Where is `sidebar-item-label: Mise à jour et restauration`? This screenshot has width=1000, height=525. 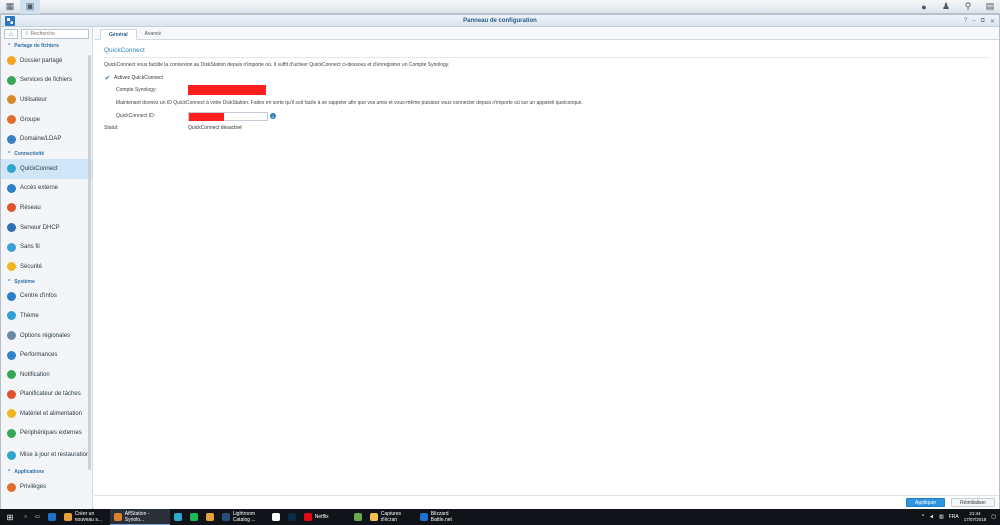
sidebar-item-label: Mise à jour et restauration is located at coordinates (55, 455).